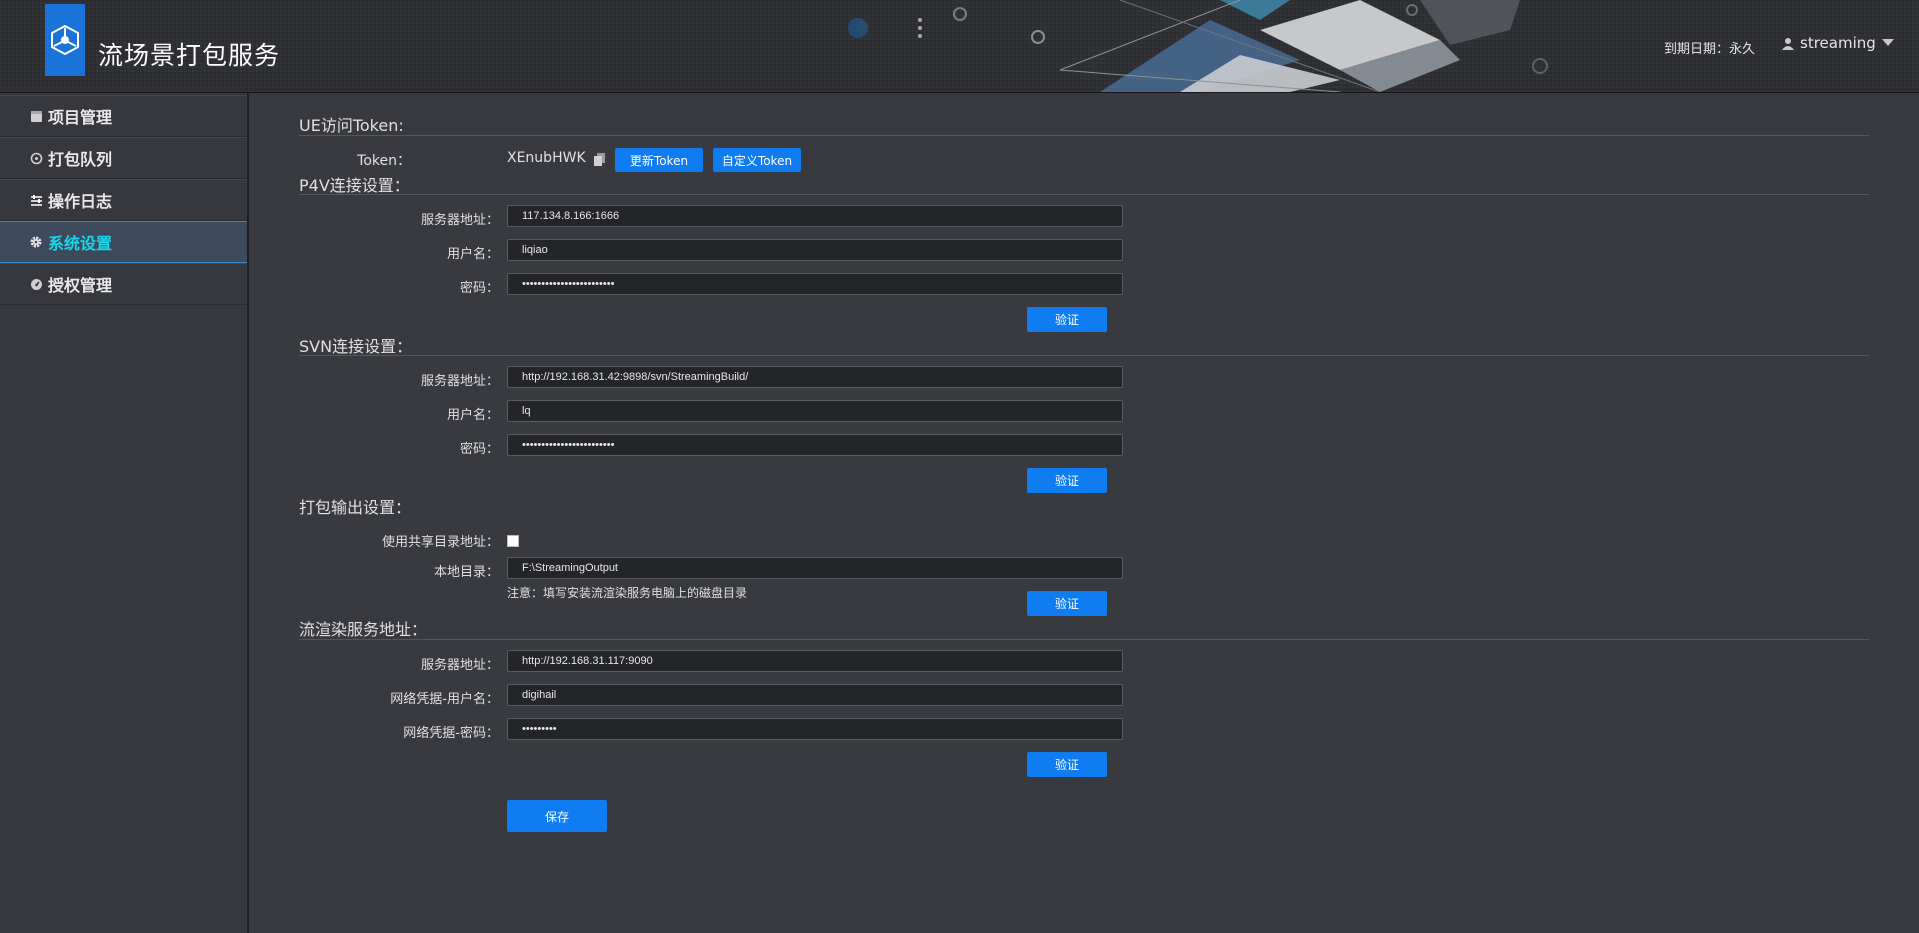 This screenshot has width=1919, height=933. Describe the element at coordinates (599, 160) in the screenshot. I see `copy-icon` at that location.